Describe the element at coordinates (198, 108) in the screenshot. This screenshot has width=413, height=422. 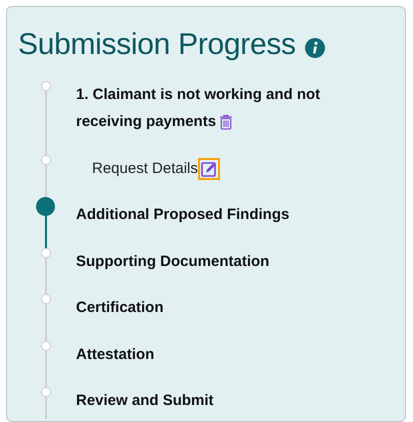
I see `step-label: 1. Claimant is not working and not receiving payments` at that location.